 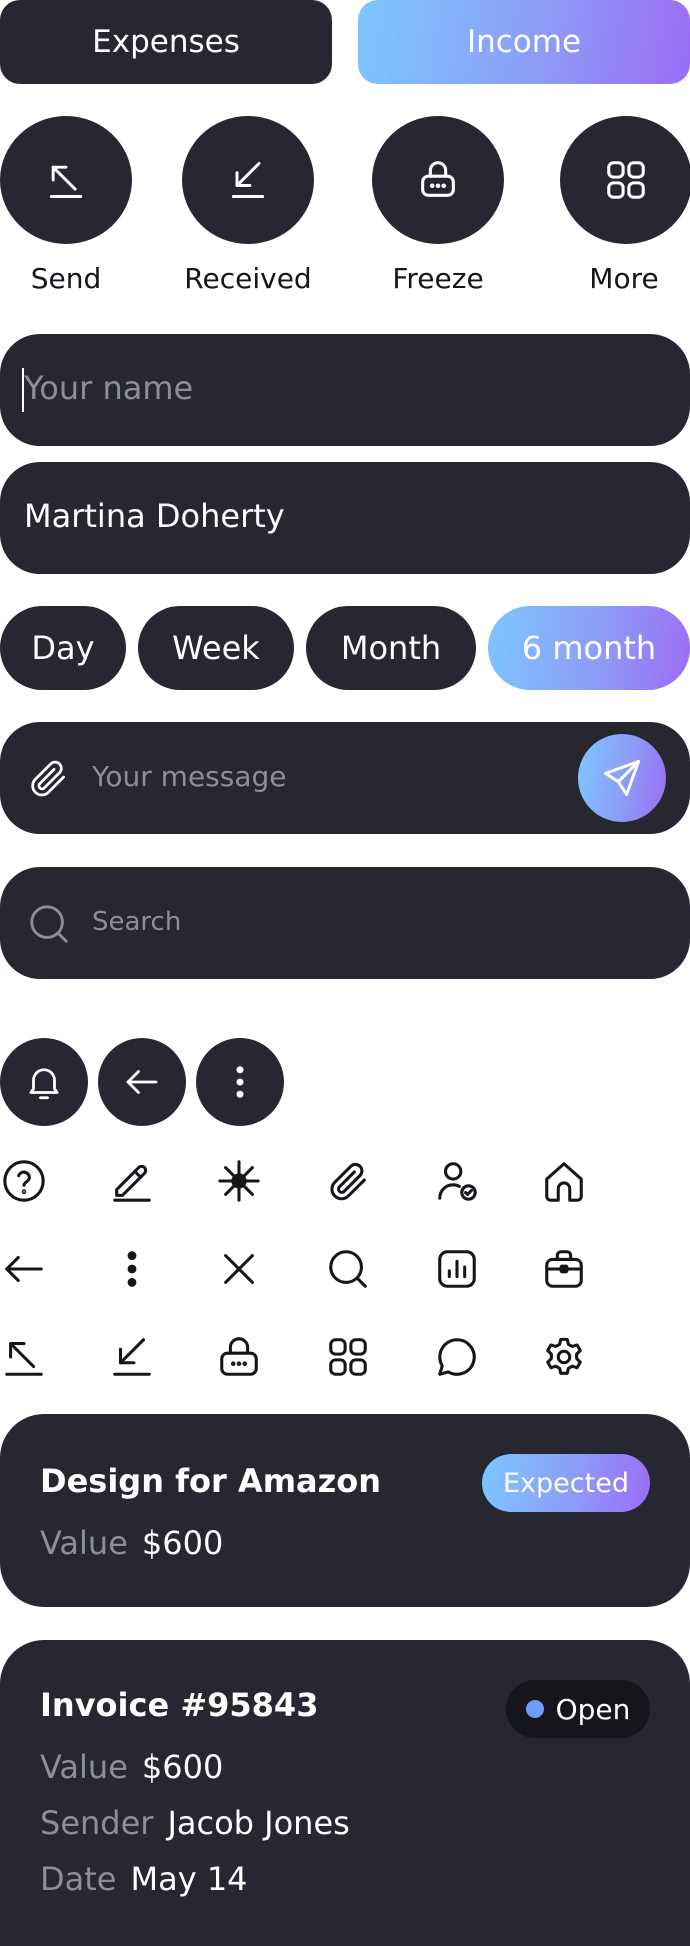 I want to click on chart-icon, so click(x=457, y=1269).